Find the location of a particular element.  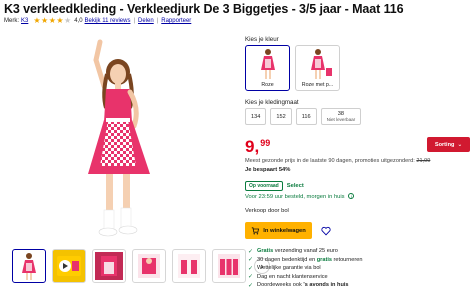

usp-item: ✓ Gratis verzending vanaf 25 euro is located at coordinates (305, 251).